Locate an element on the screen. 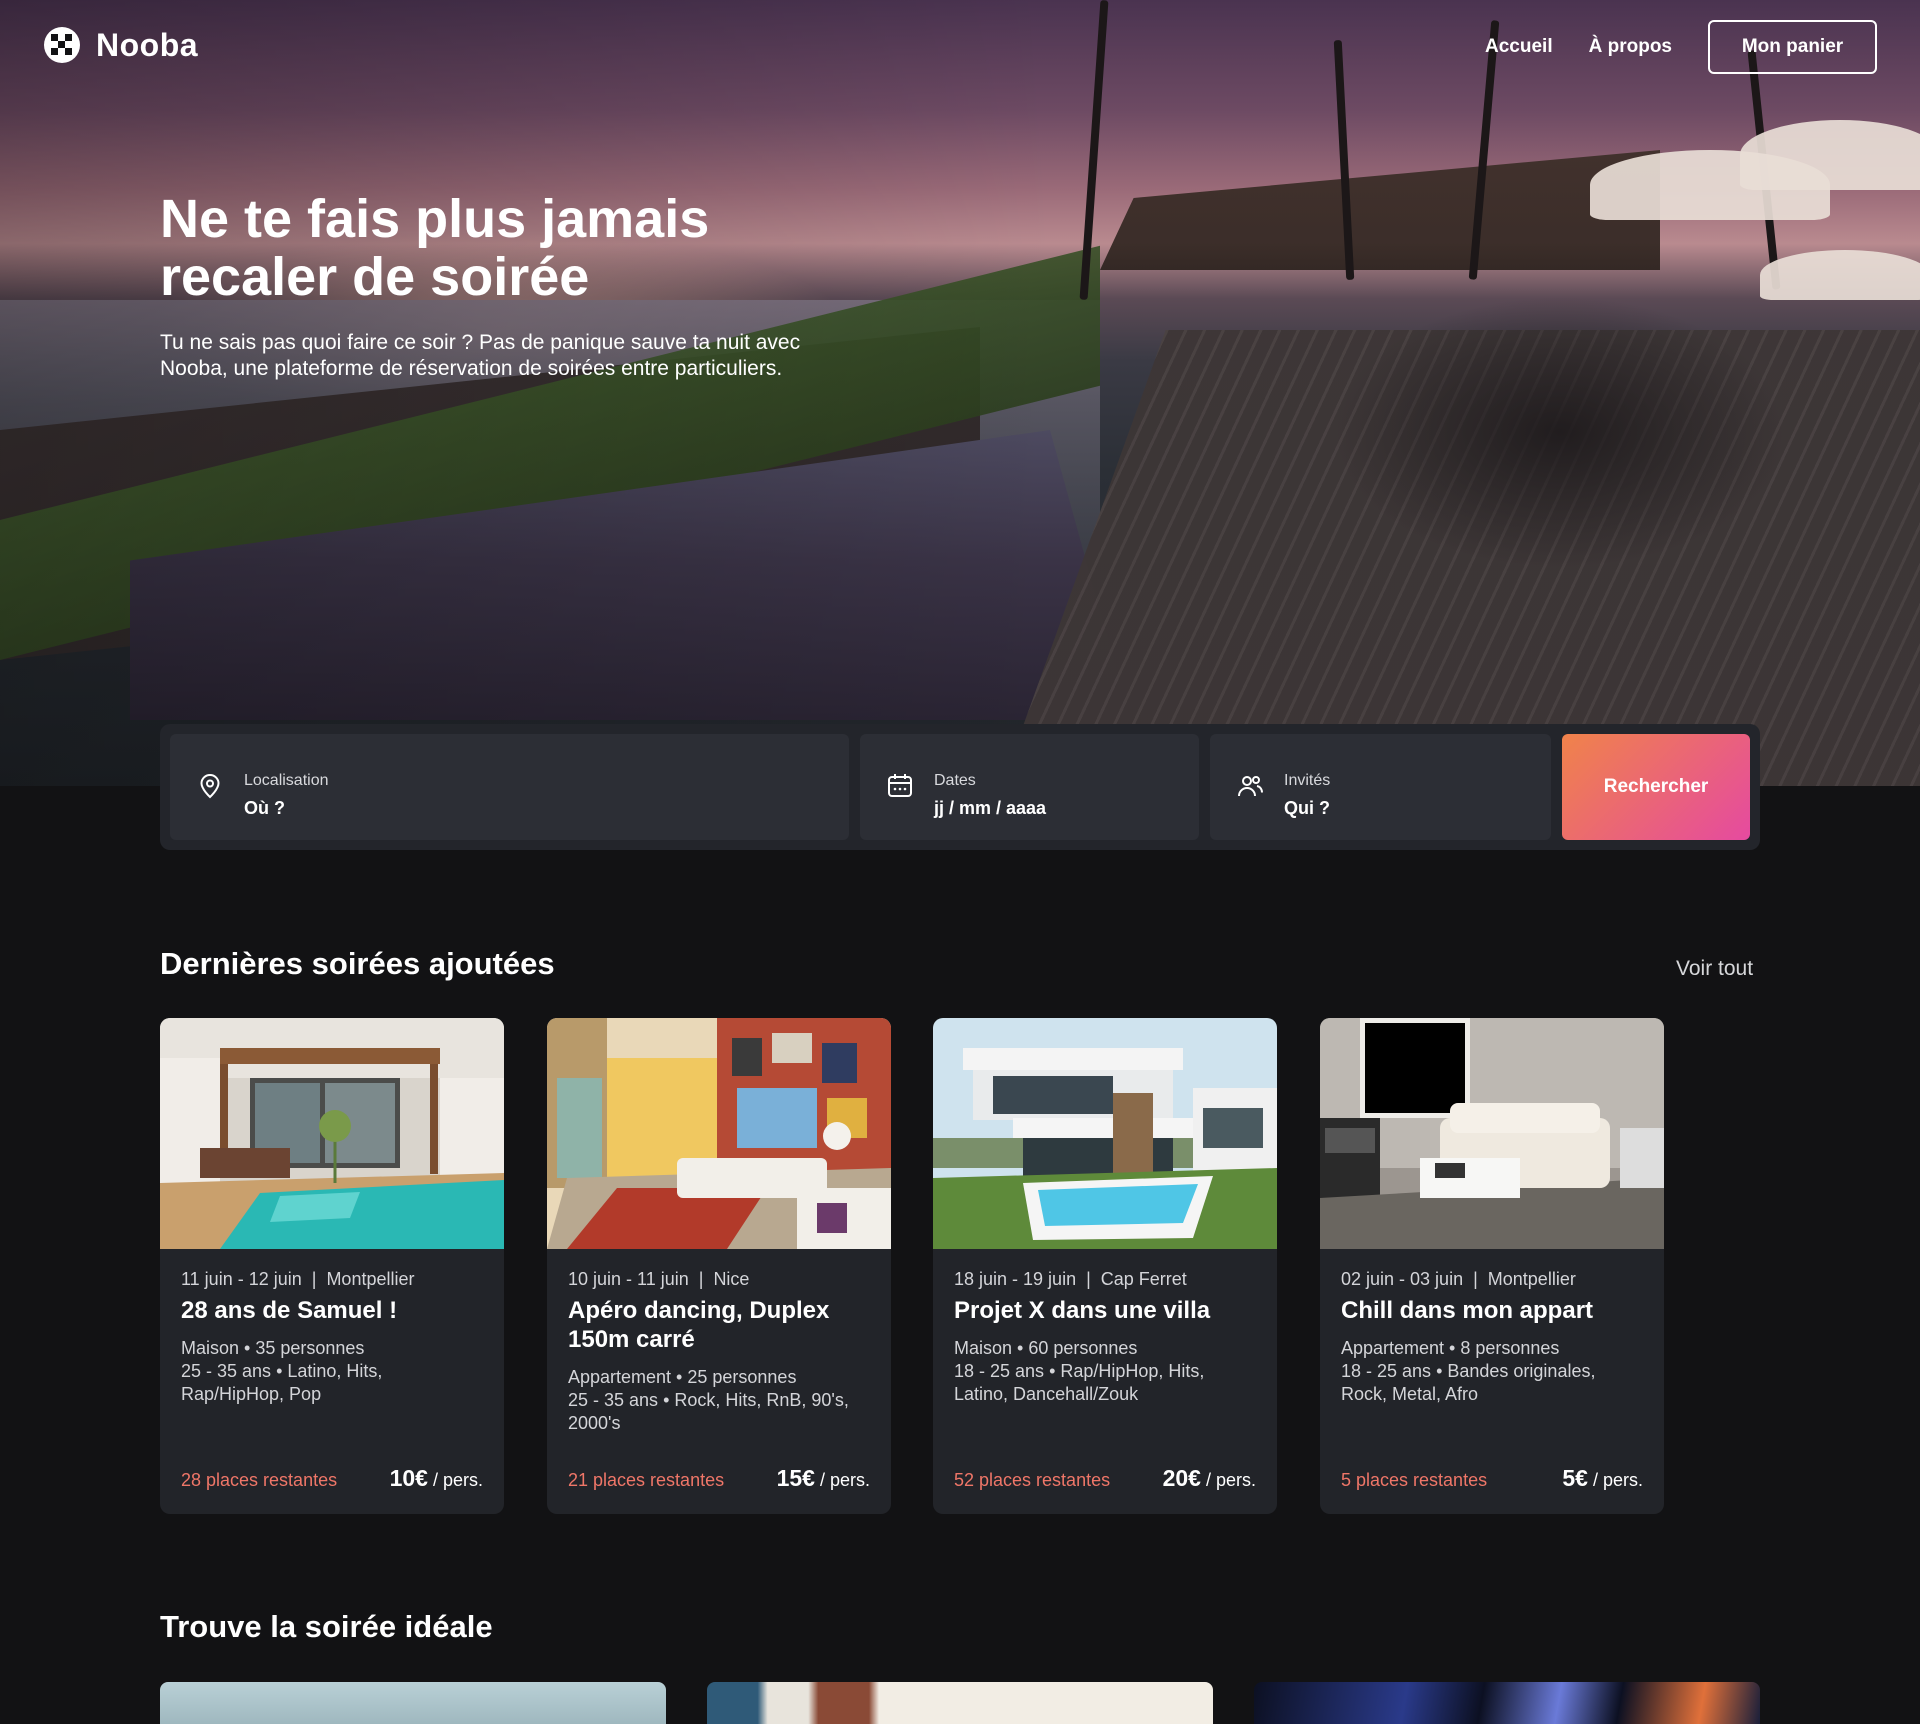 This screenshot has height=1724, width=1920. party-card-places: 21 places restantes is located at coordinates (646, 1480).